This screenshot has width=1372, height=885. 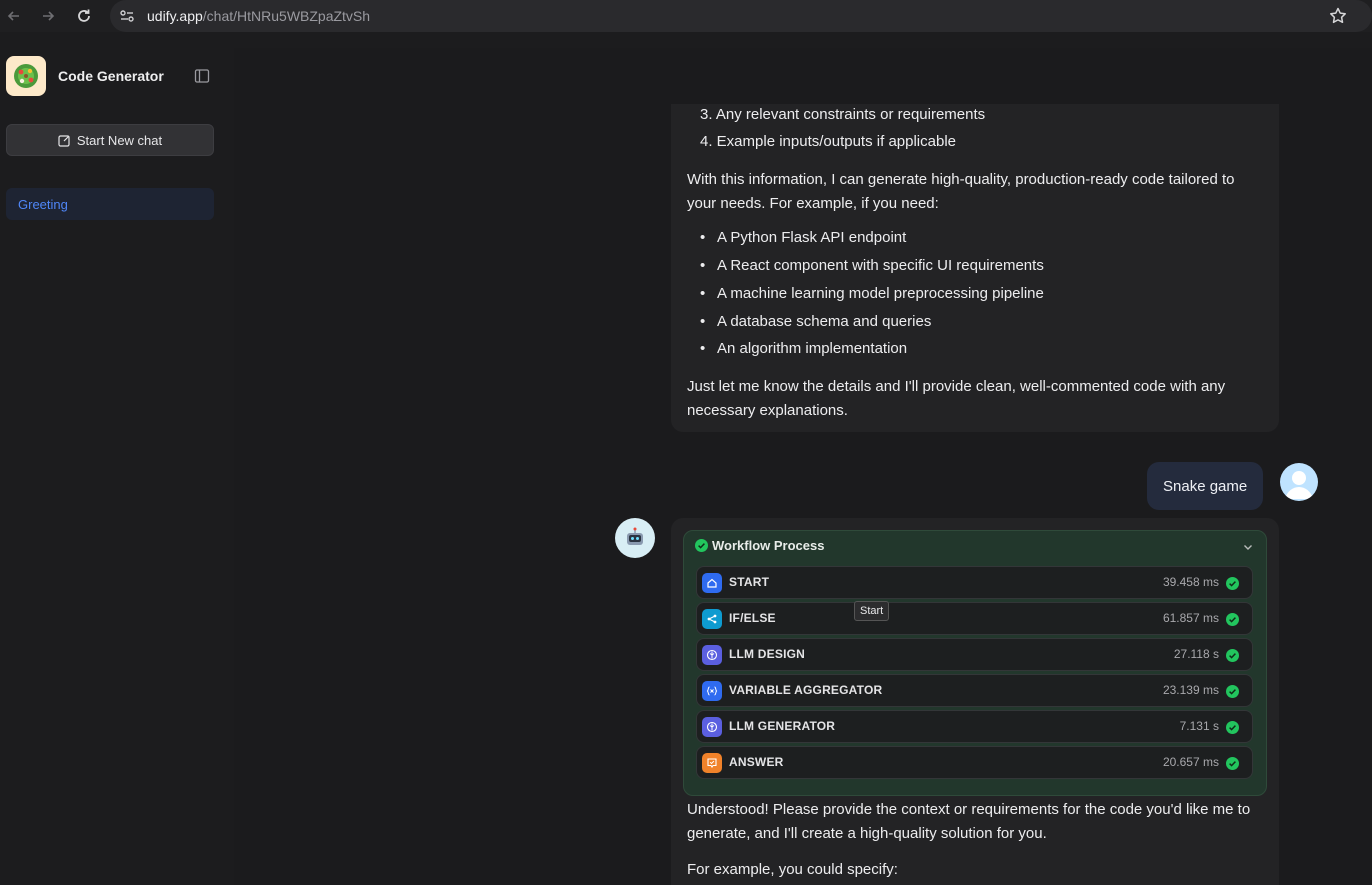 I want to click on browser-toolbar: udify.app/chat/HtNRu5WBZpaZtvSh, so click(x=686, y=16).